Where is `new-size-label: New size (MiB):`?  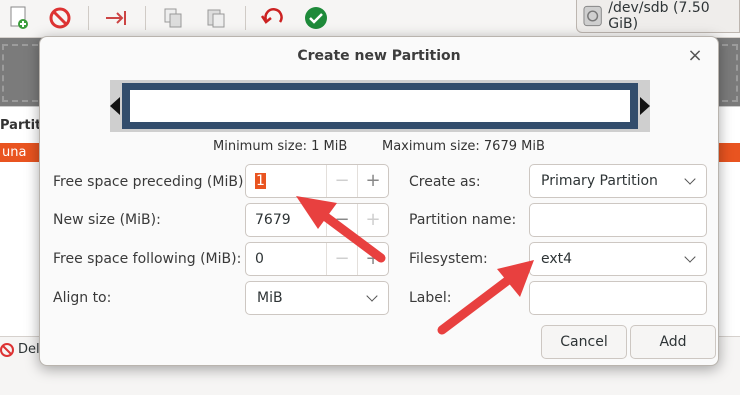 new-size-label: New size (MiB): is located at coordinates (107, 220).